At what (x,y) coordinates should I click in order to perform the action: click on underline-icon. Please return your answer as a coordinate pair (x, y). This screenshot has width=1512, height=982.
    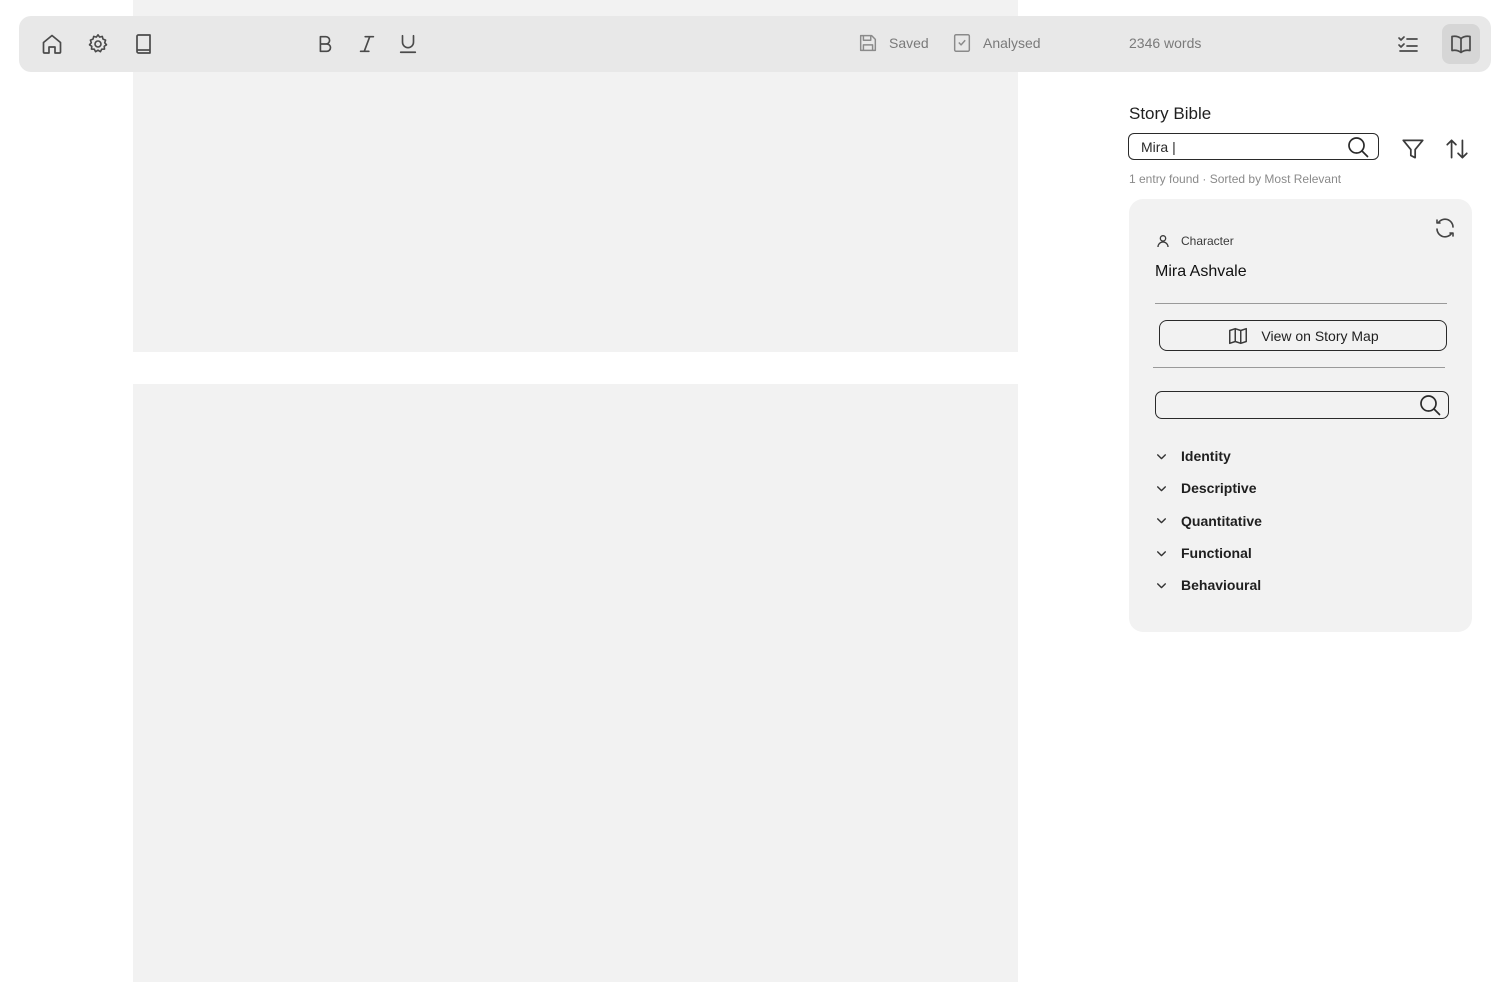
    Looking at the image, I should click on (408, 44).